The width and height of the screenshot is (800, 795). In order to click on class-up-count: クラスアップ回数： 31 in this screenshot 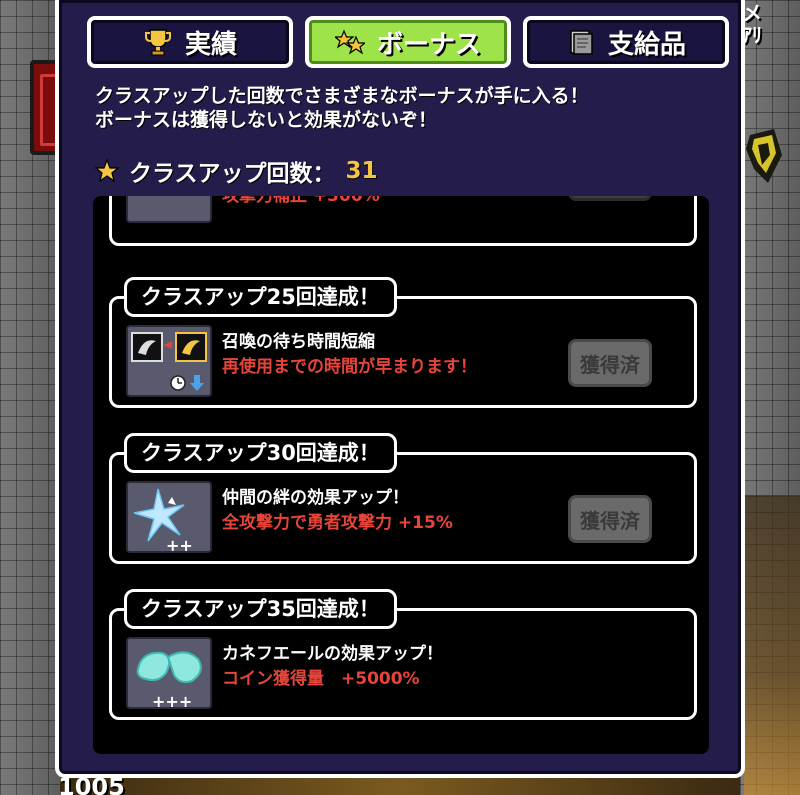, I will do `click(236, 171)`.